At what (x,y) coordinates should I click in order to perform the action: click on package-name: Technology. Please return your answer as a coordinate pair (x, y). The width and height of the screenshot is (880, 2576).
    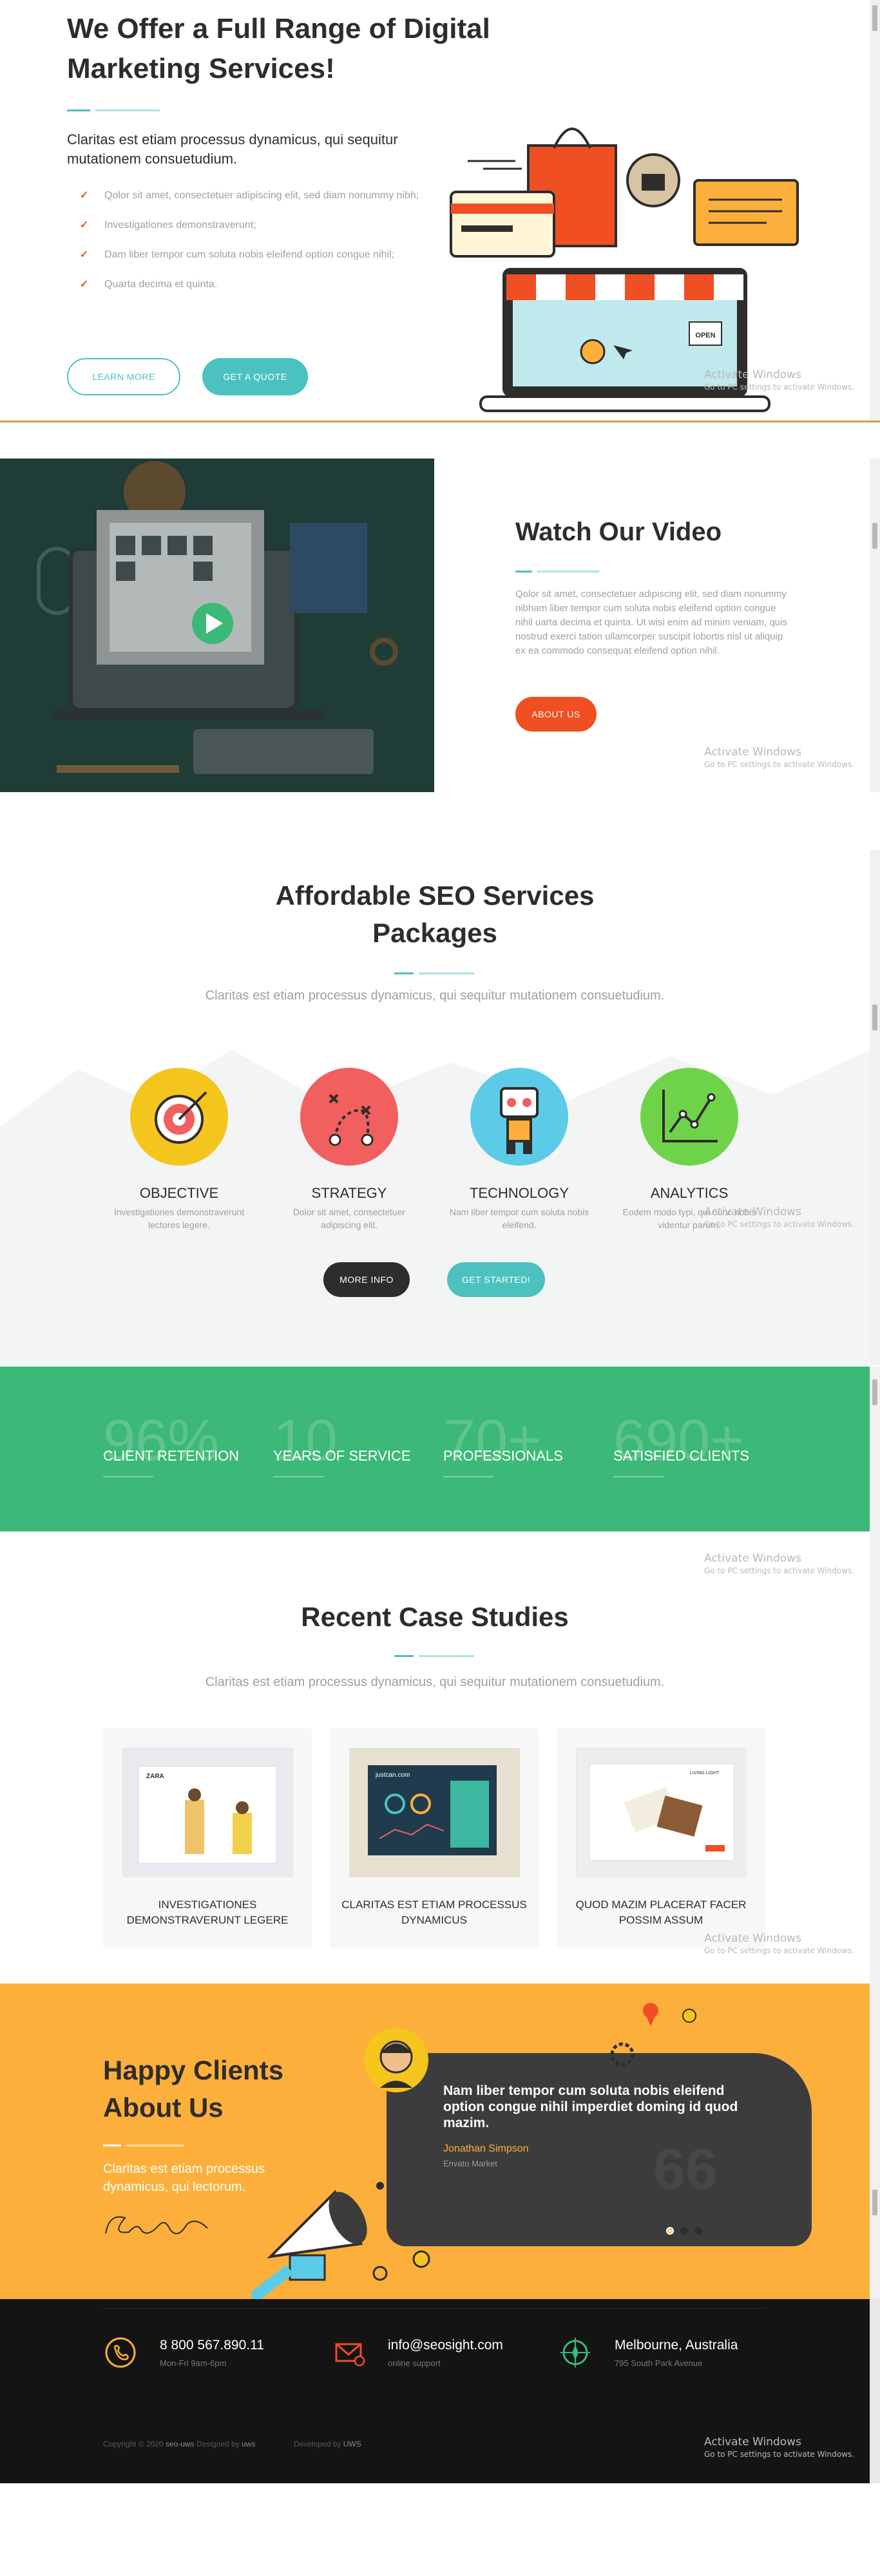
    Looking at the image, I should click on (519, 1193).